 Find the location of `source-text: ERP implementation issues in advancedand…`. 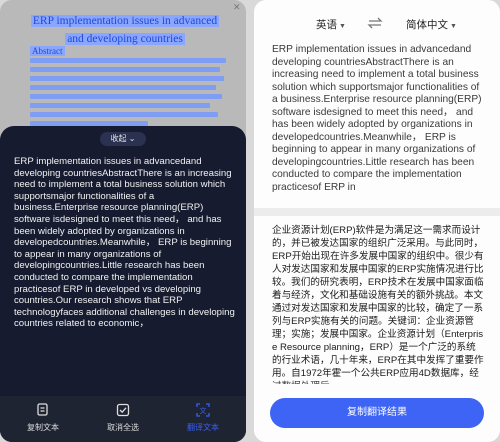

source-text: ERP implementation issues in advancedand… is located at coordinates (379, 119).